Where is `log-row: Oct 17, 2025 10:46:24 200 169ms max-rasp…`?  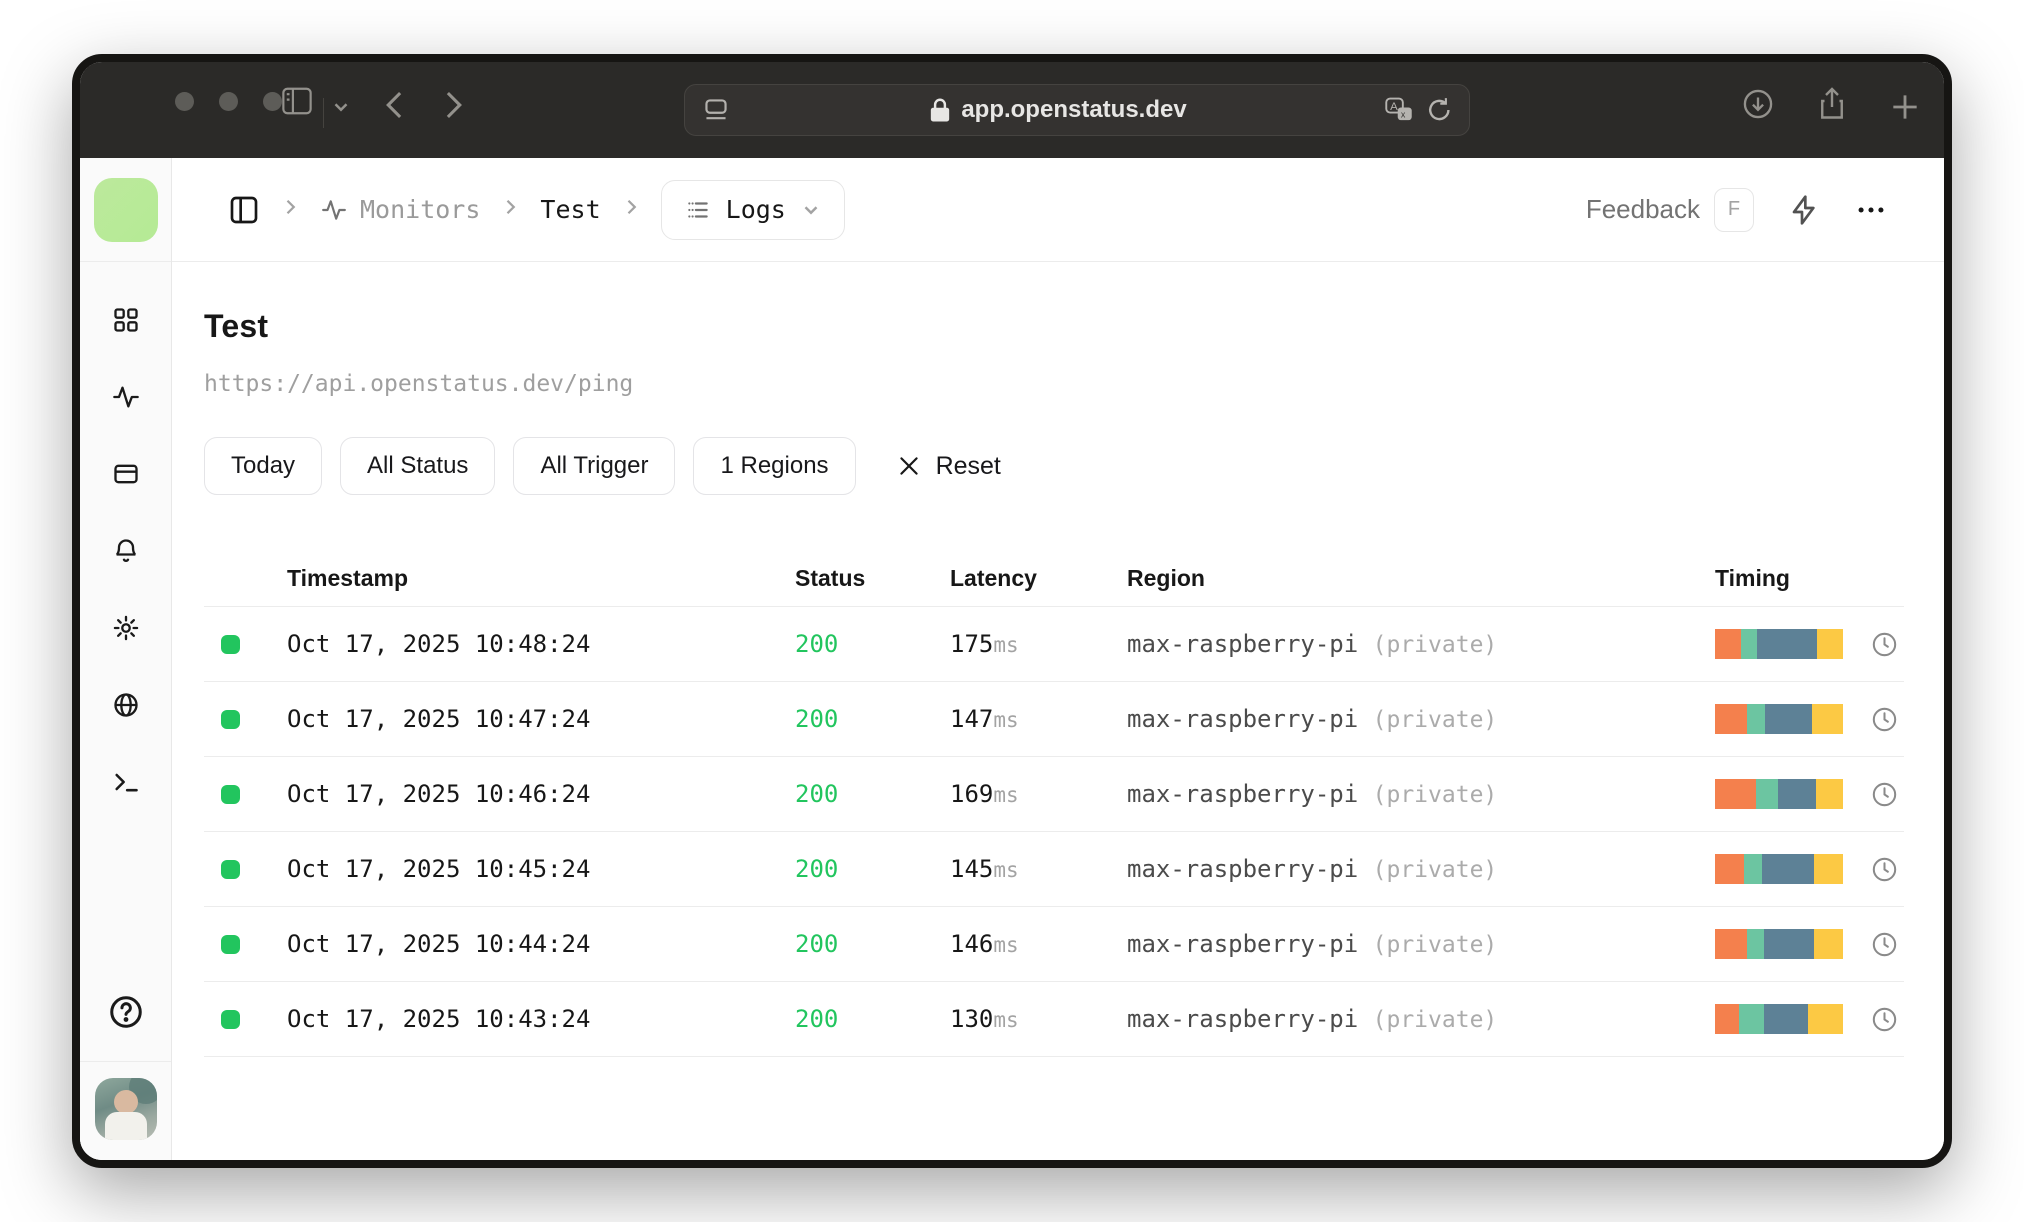
log-row: Oct 17, 2025 10:46:24 200 169ms max-rasp… is located at coordinates (1054, 794).